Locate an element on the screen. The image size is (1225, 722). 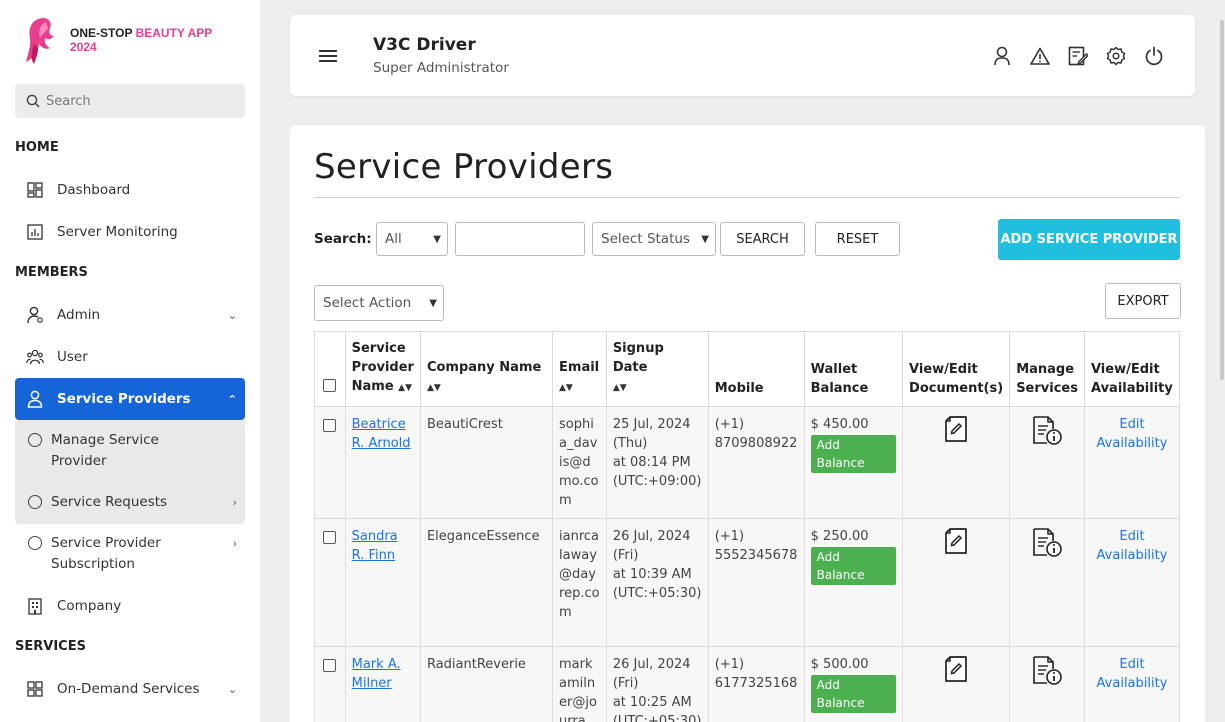
export-button: EXPORT is located at coordinates (1143, 301).